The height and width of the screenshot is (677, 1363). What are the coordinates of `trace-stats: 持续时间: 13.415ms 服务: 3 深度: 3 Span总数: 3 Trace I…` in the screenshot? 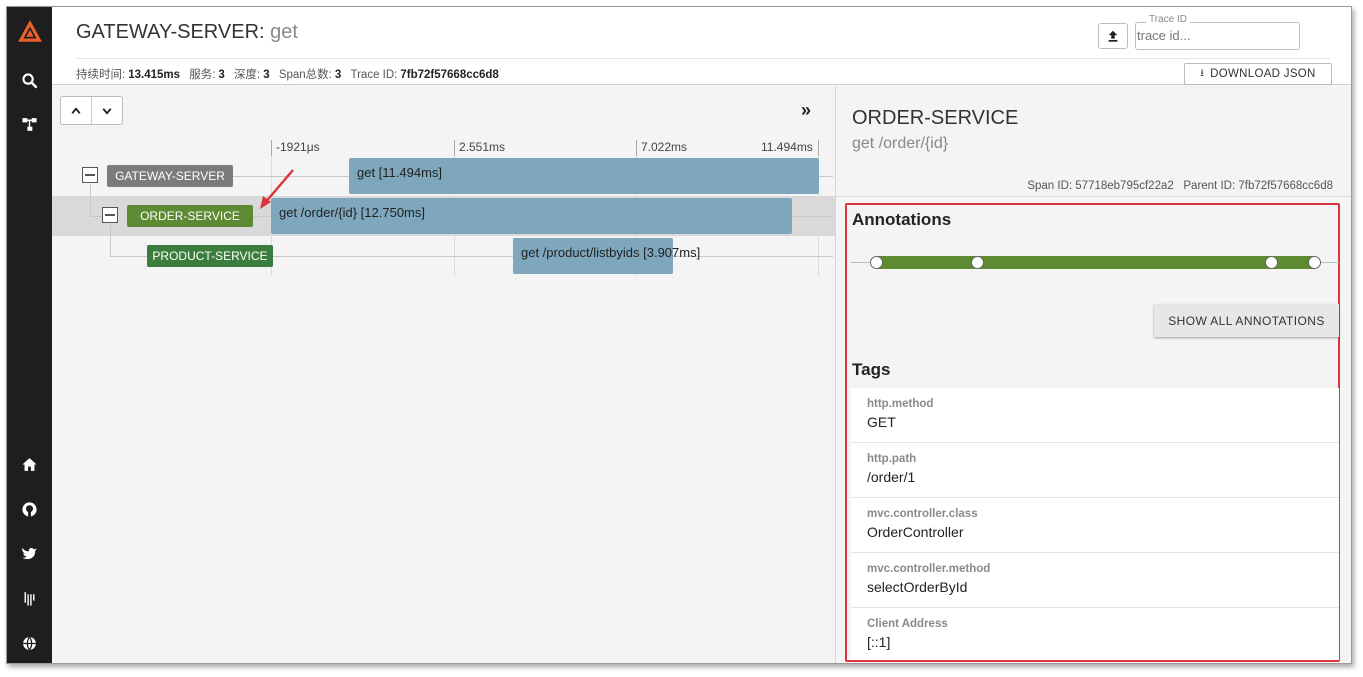 It's located at (290, 74).